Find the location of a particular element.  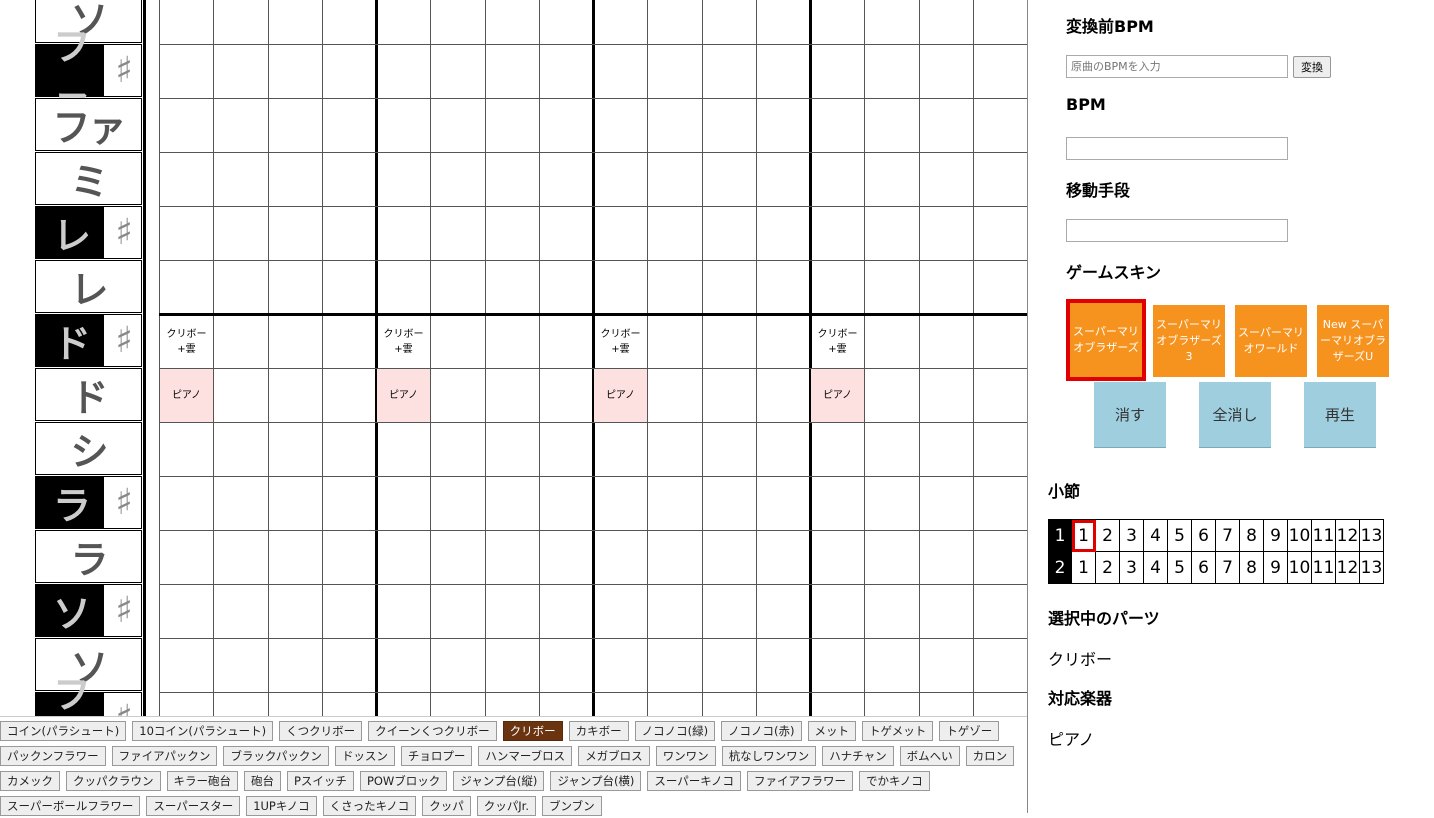

piano-key: ミ is located at coordinates (88, 178).